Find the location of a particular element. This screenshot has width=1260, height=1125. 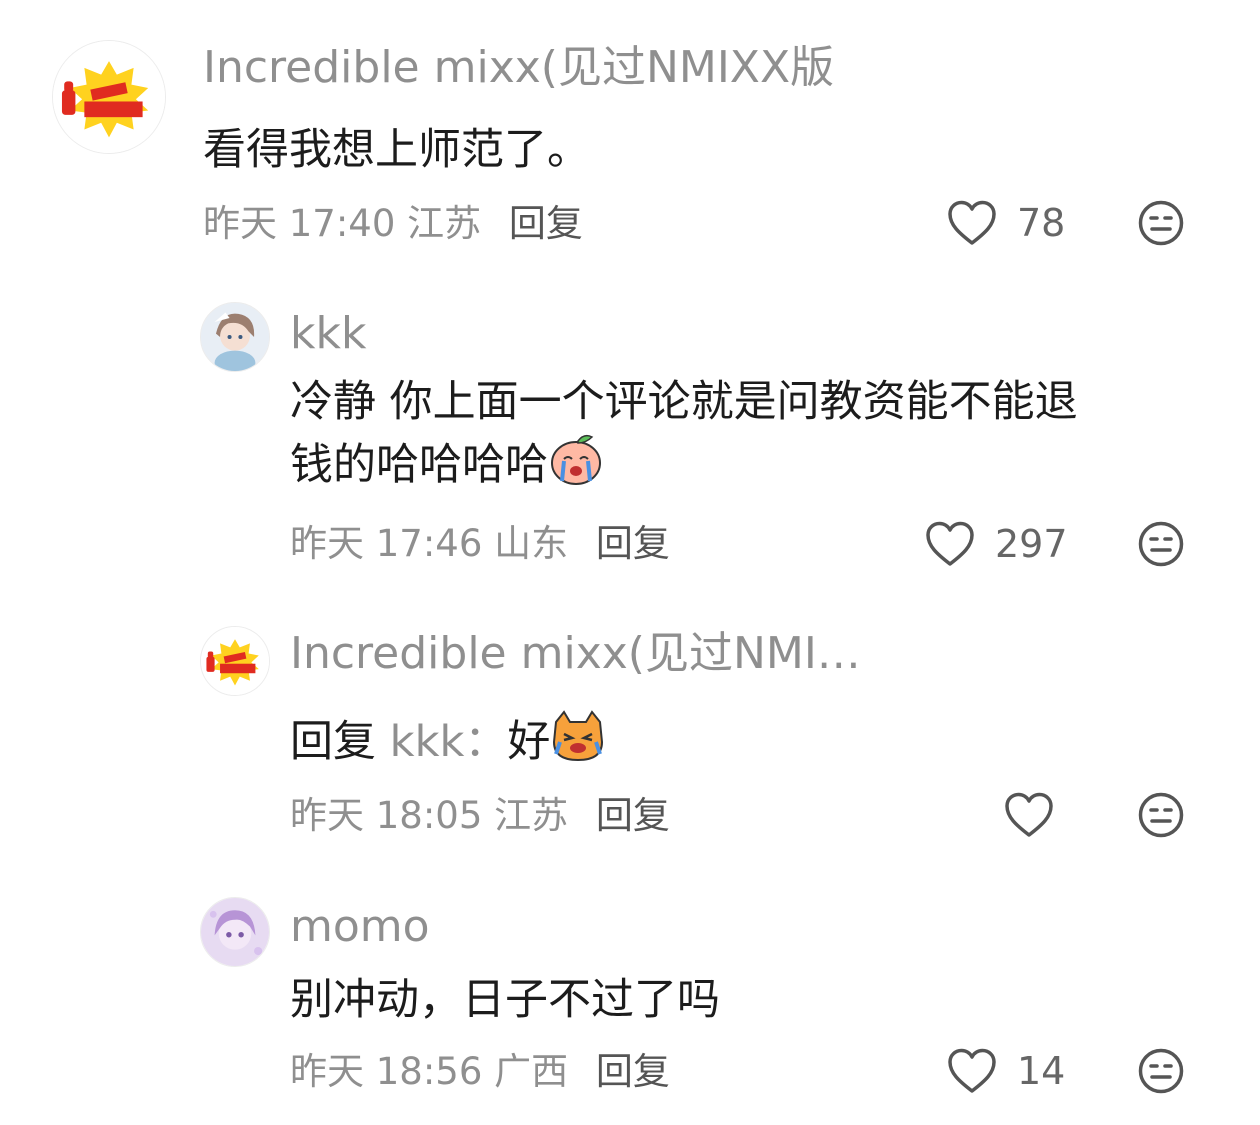

comment-meta: 昨天 18:56 广西 回复 is located at coordinates (480, 1071).